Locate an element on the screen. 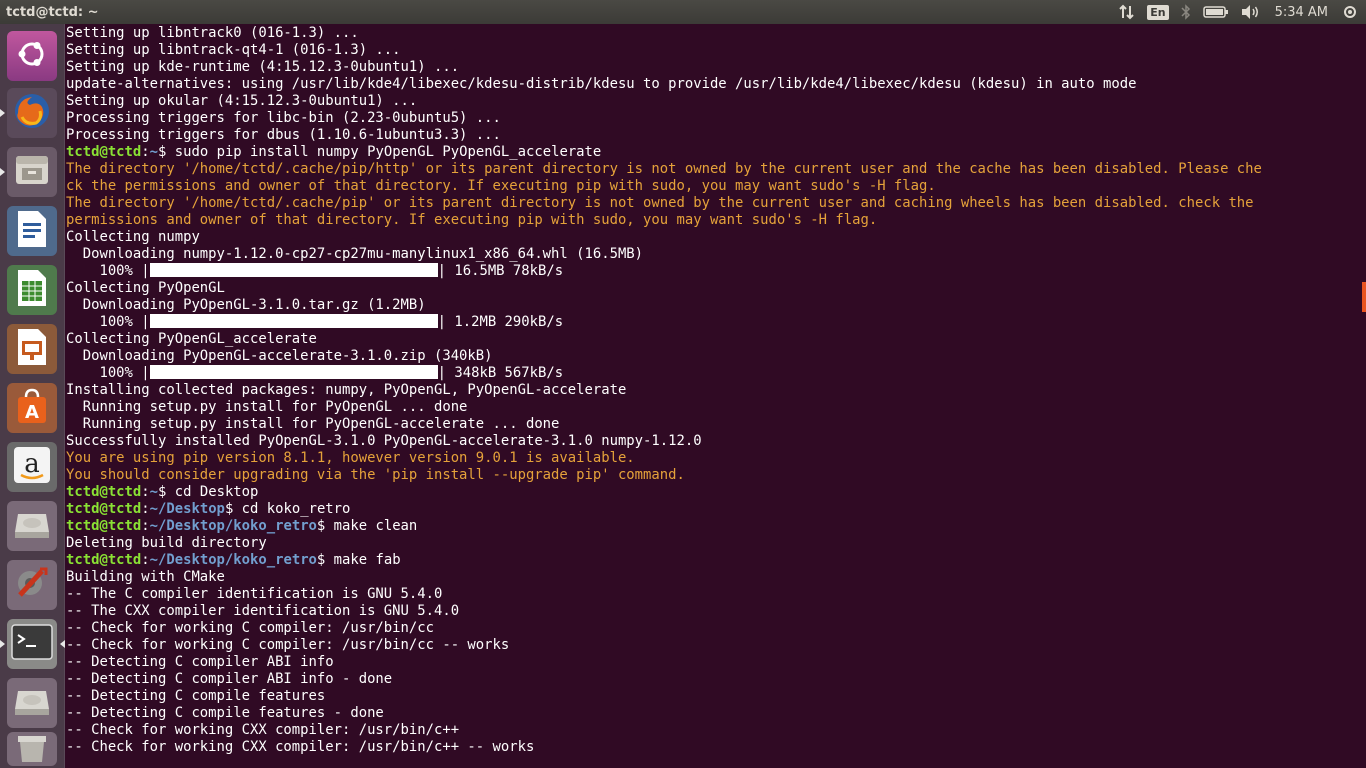 The width and height of the screenshot is (1366, 768). terminal-line-text: -- Detecting C compile features - done is located at coordinates (225, 713).